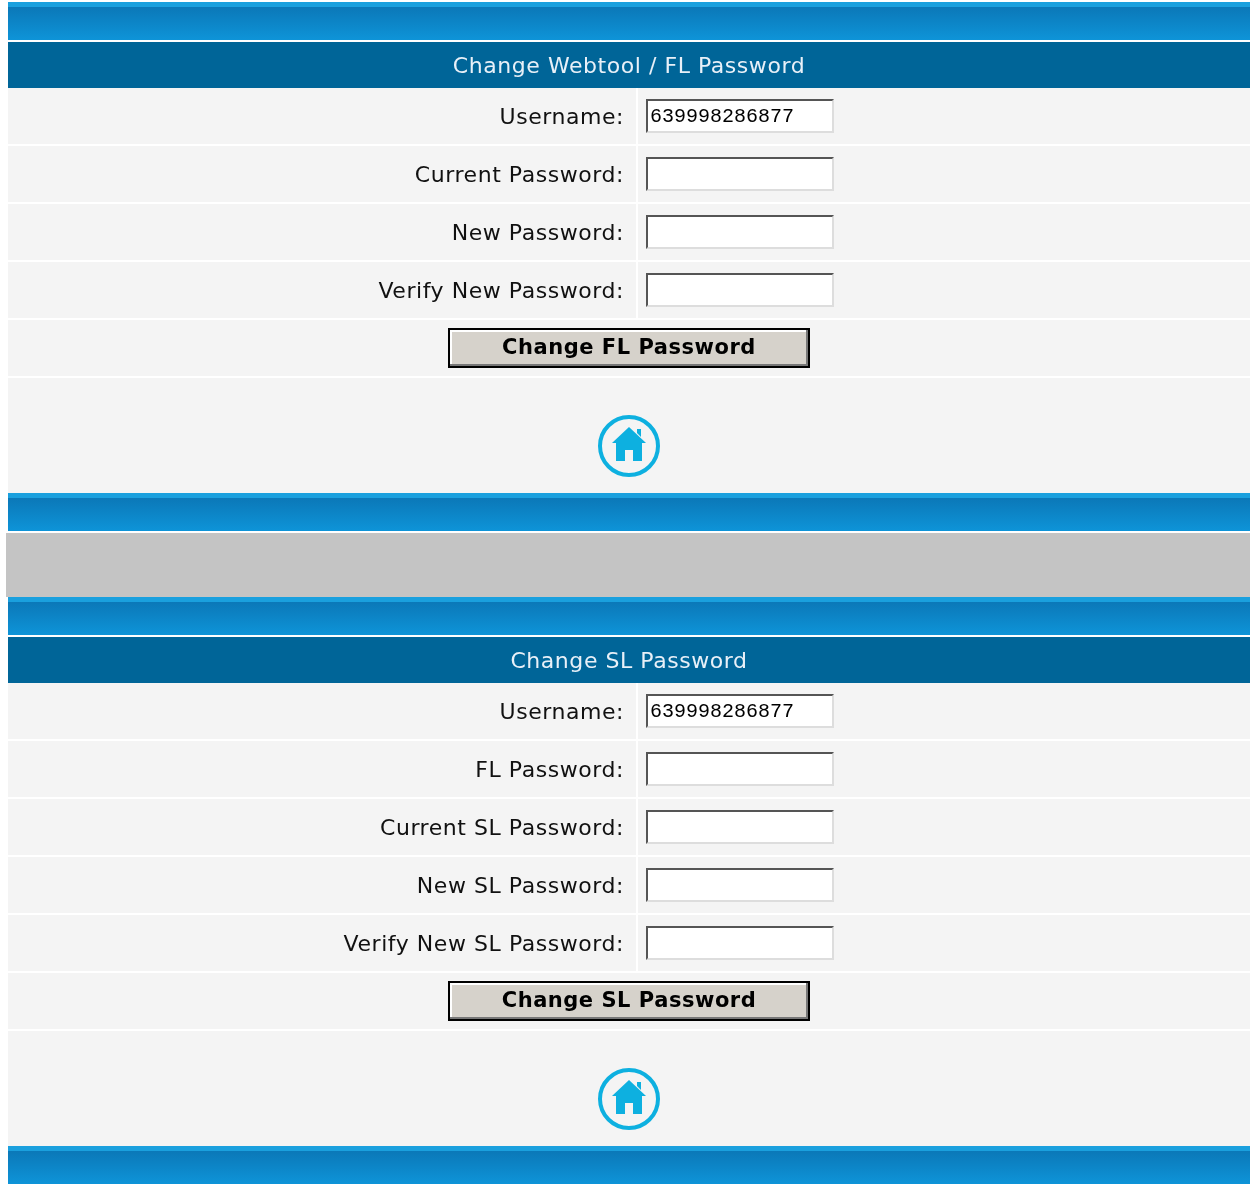 The width and height of the screenshot is (1250, 1197). I want to click on field-label: Current SL Password:, so click(502, 827).